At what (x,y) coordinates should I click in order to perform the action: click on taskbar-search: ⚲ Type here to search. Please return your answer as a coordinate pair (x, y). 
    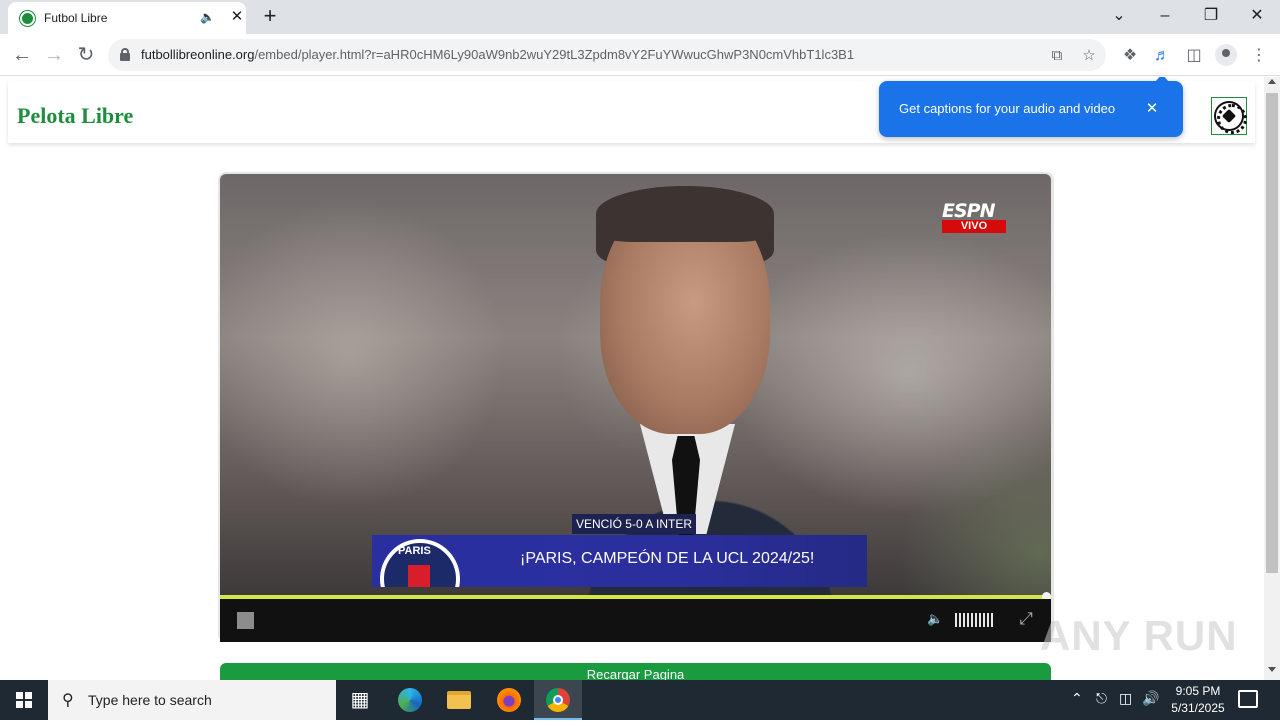
    Looking at the image, I should click on (192, 700).